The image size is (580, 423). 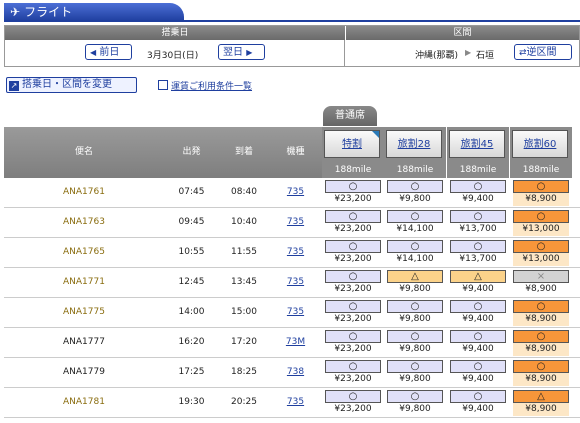 I want to click on route-arrow-icon: ▶, so click(x=468, y=52).